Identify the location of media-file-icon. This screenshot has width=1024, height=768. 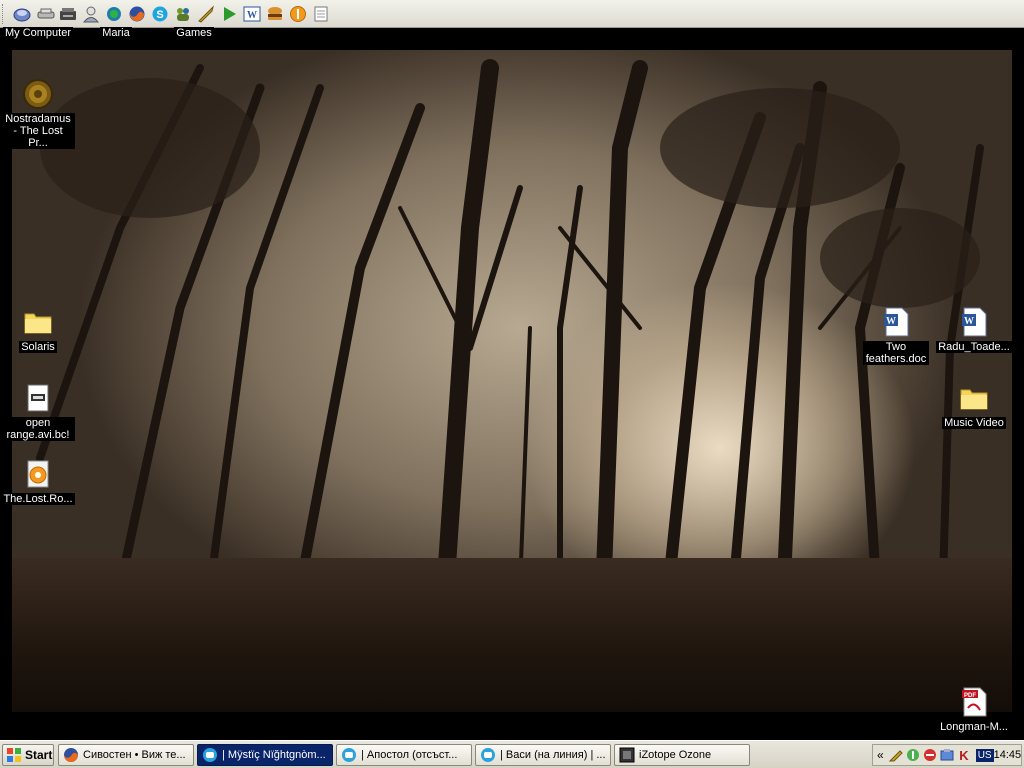
(38, 474).